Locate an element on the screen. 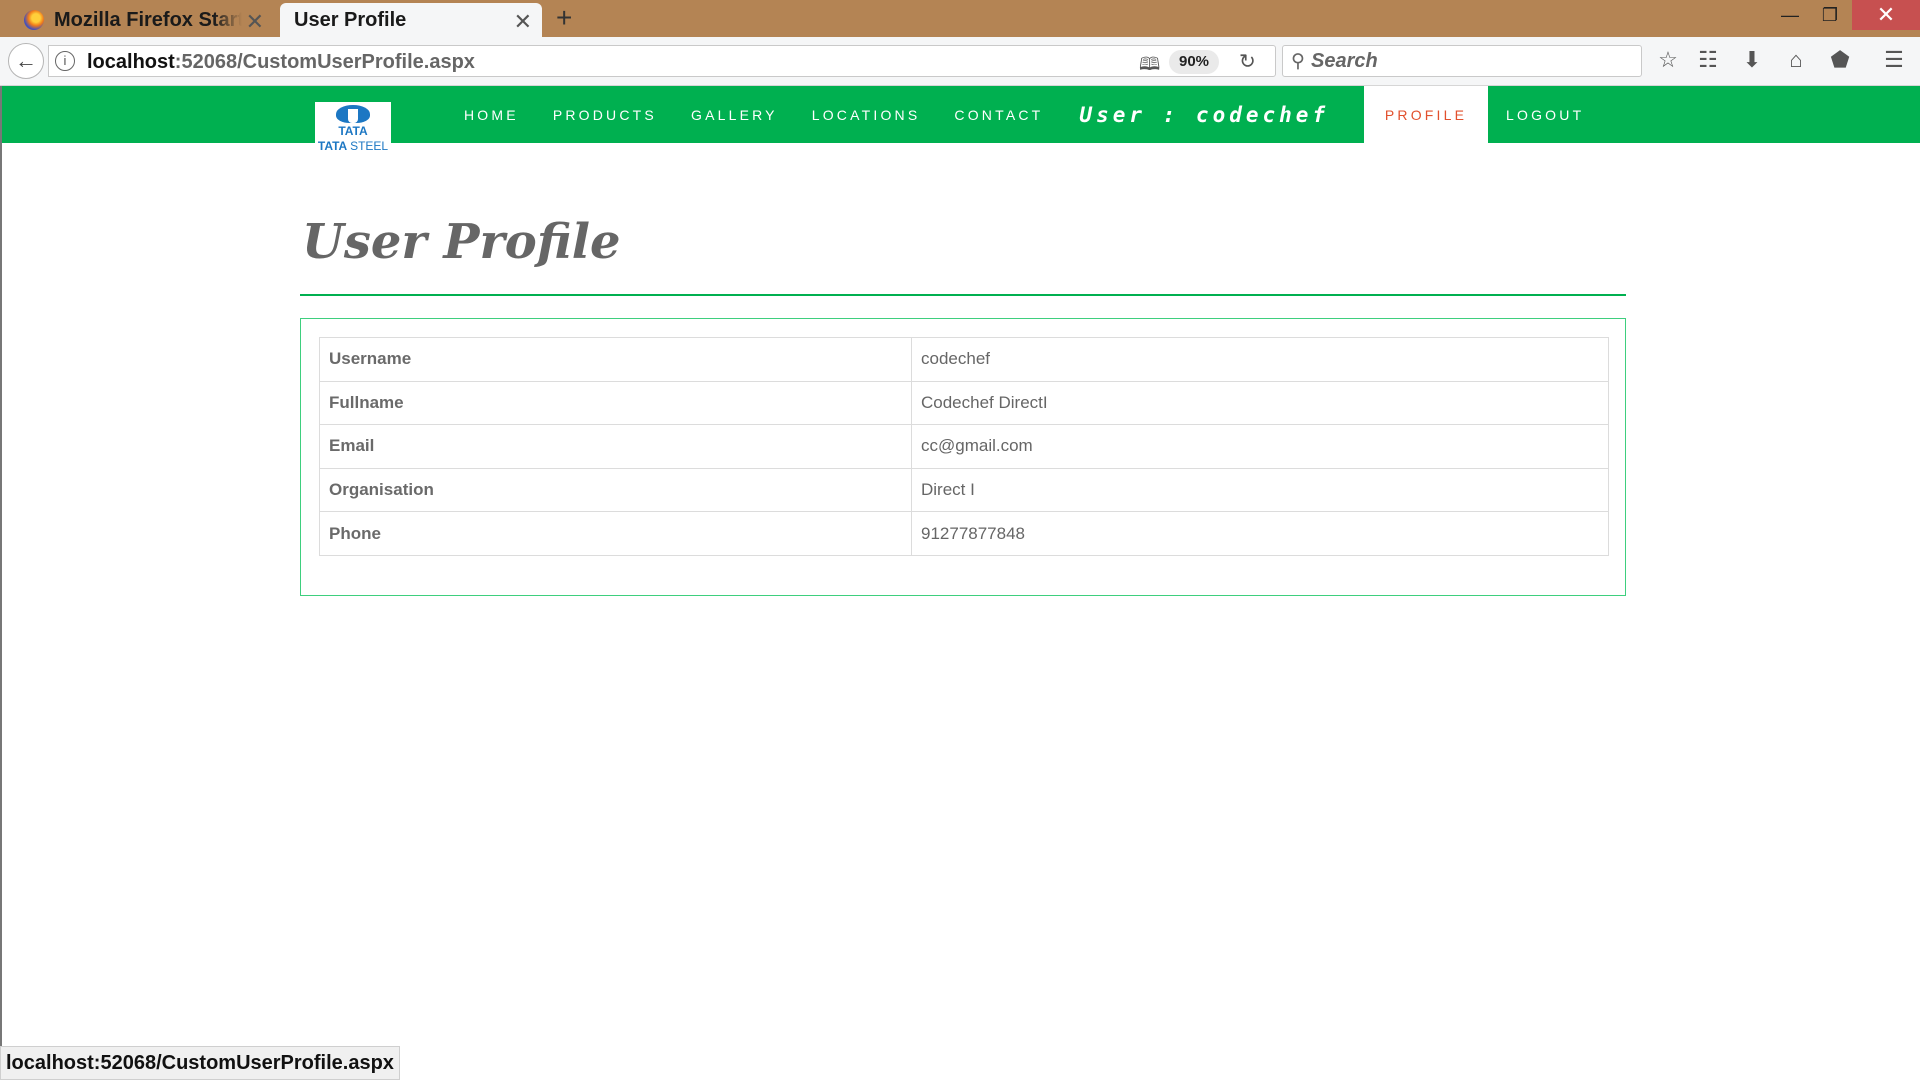 Image resolution: width=1920 pixels, height=1080 pixels. search-icon: ⚲ is located at coordinates (1298, 61).